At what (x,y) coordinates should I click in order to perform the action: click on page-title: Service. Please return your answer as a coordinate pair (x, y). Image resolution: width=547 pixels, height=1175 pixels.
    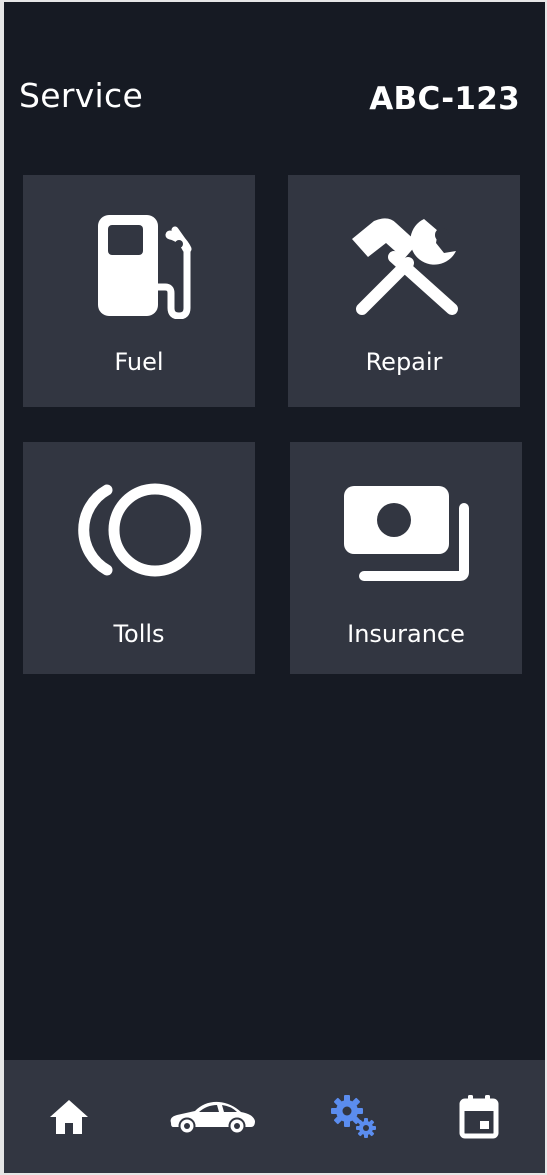
    Looking at the image, I should click on (81, 95).